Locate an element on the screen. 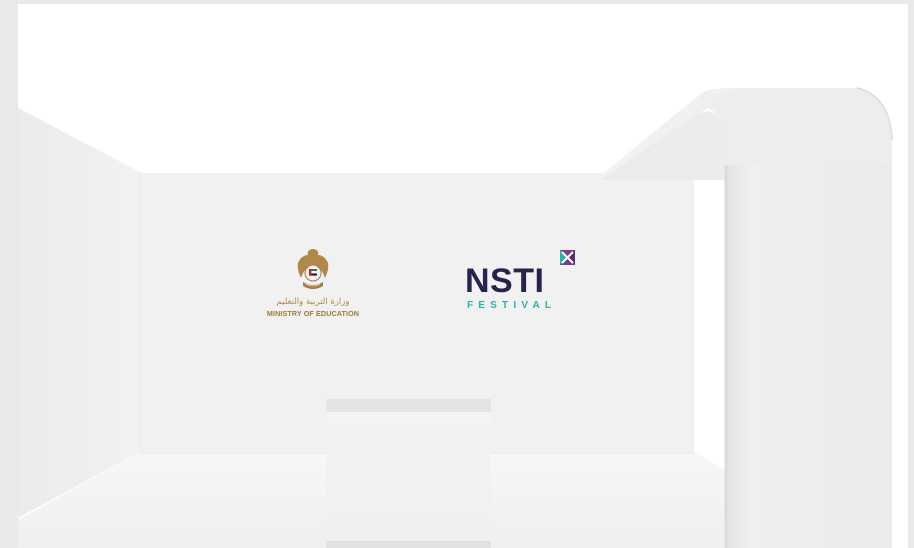  uae-falcon-emblem-icon is located at coordinates (313, 269).